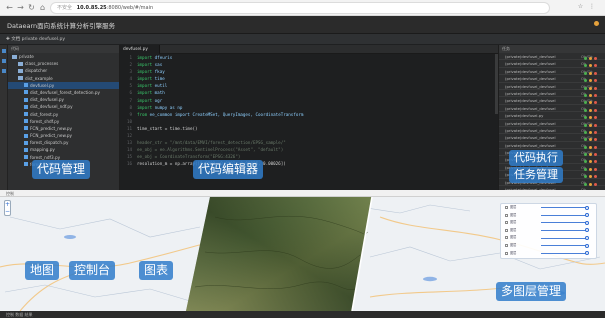 This screenshot has width=605, height=318. Describe the element at coordinates (7, 204) in the screenshot. I see `zoom-in-button: +` at that location.